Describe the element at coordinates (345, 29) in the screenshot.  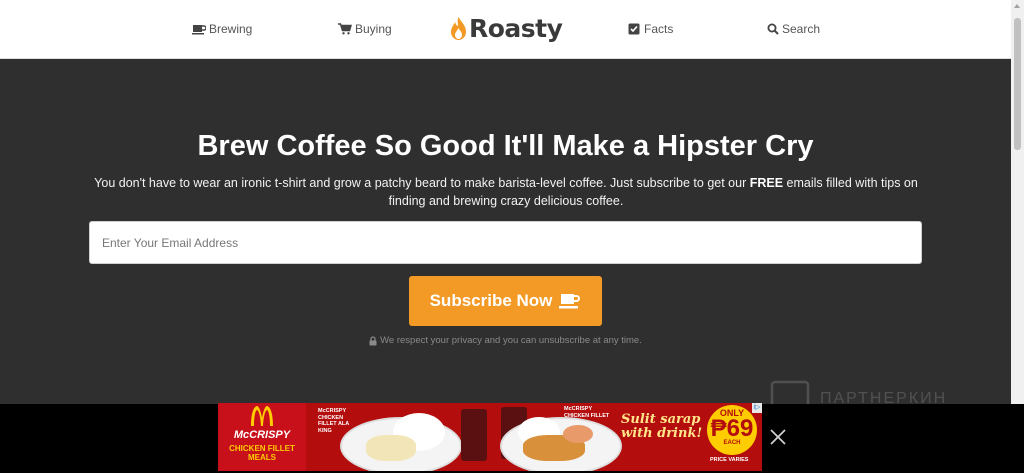
I see `shopping-cart-icon` at that location.